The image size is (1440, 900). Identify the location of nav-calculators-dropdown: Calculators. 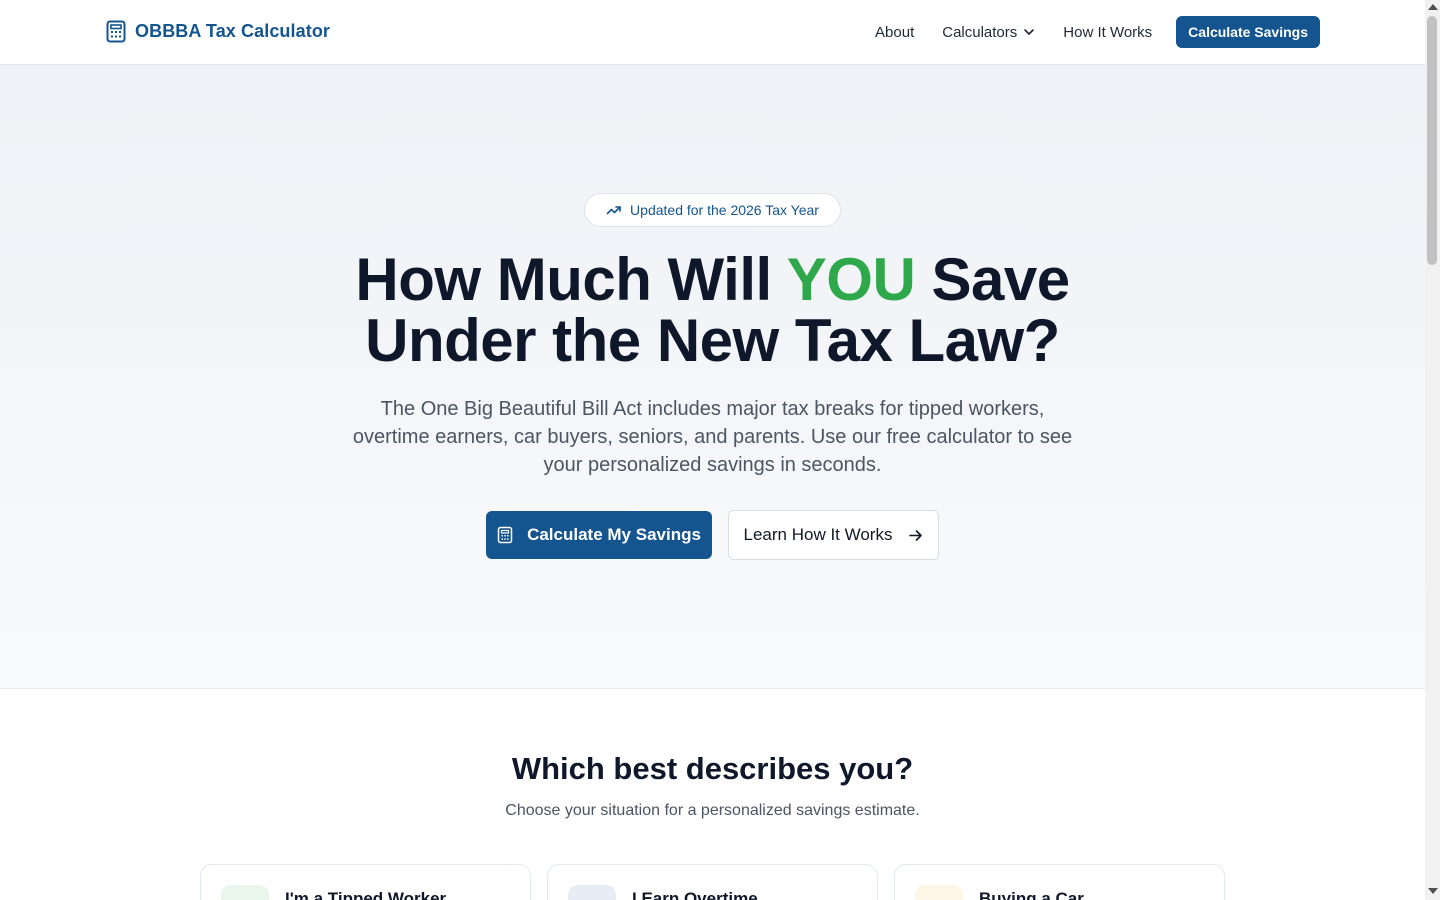
(988, 32).